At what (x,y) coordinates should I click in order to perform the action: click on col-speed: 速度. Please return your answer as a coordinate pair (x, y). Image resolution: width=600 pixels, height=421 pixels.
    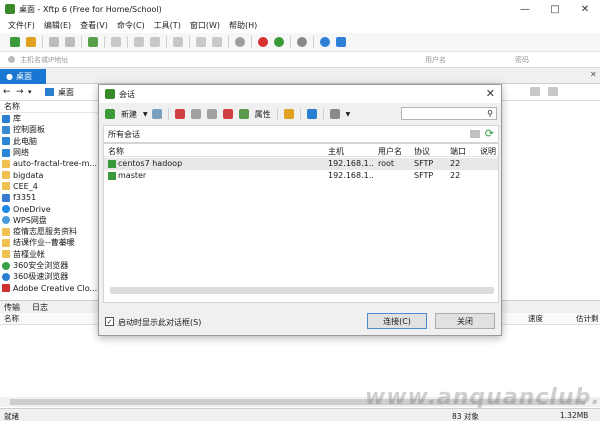
    Looking at the image, I should click on (535, 318).